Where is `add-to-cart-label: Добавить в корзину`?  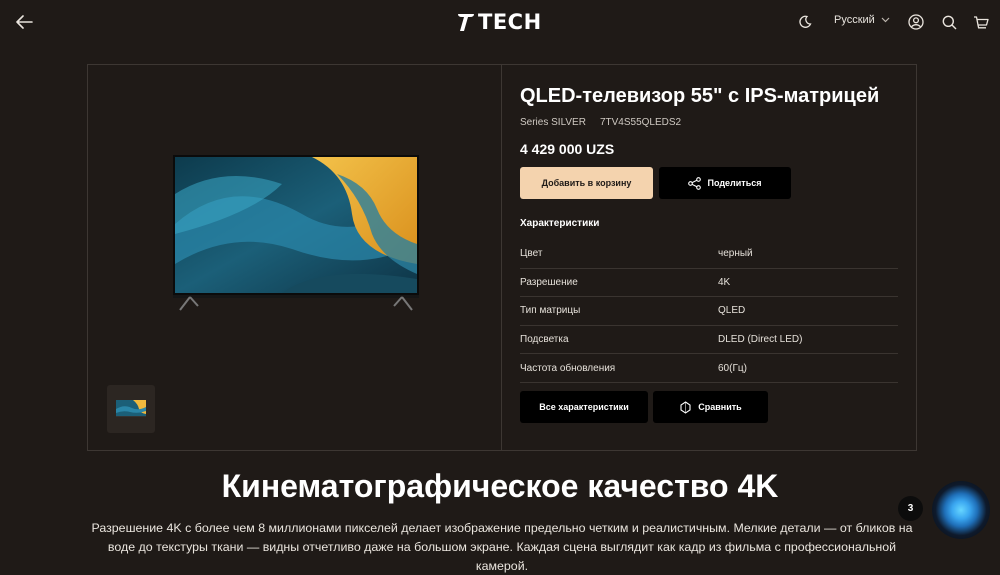
add-to-cart-label: Добавить в корзину is located at coordinates (586, 183).